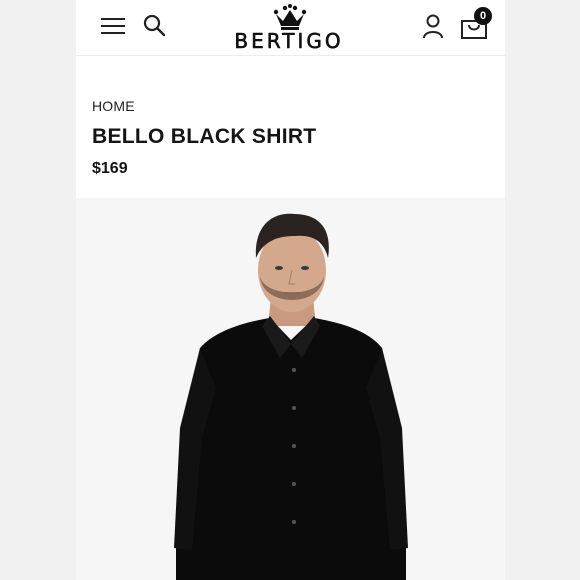 This screenshot has width=580, height=580. What do you see at coordinates (433, 26) in the screenshot?
I see `account-icon` at bounding box center [433, 26].